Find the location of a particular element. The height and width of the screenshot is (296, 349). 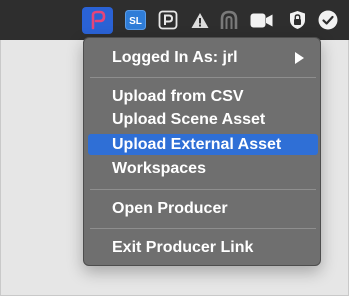

workspaces-item: Workspaces is located at coordinates (203, 168).